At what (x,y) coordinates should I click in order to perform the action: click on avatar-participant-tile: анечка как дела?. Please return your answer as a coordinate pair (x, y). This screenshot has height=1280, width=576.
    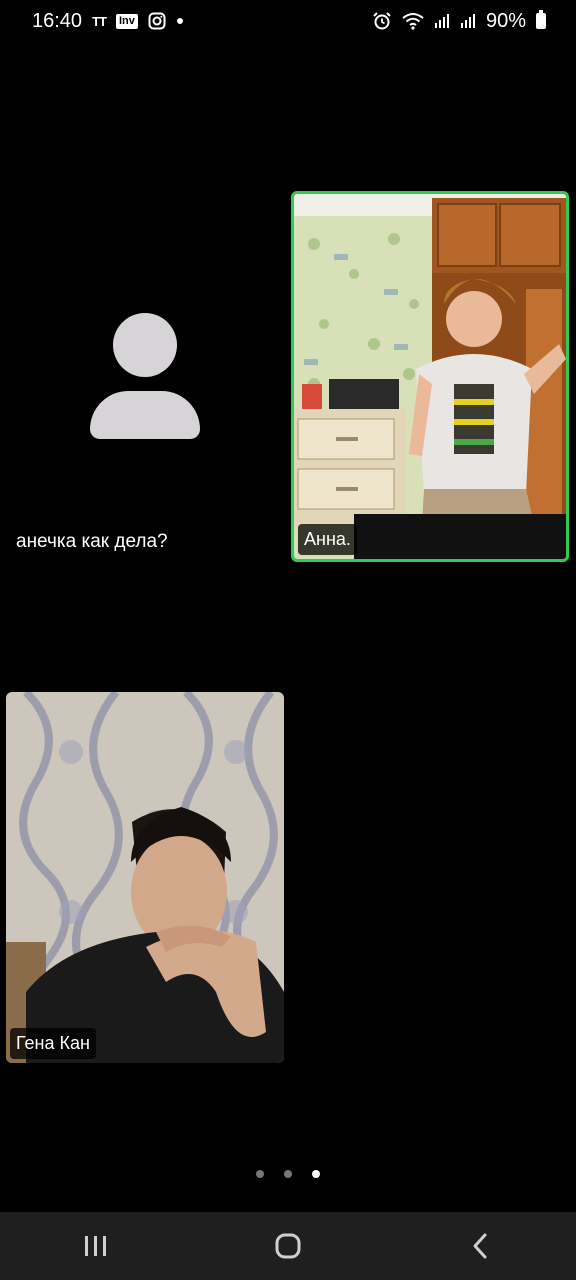
    Looking at the image, I should click on (146, 376).